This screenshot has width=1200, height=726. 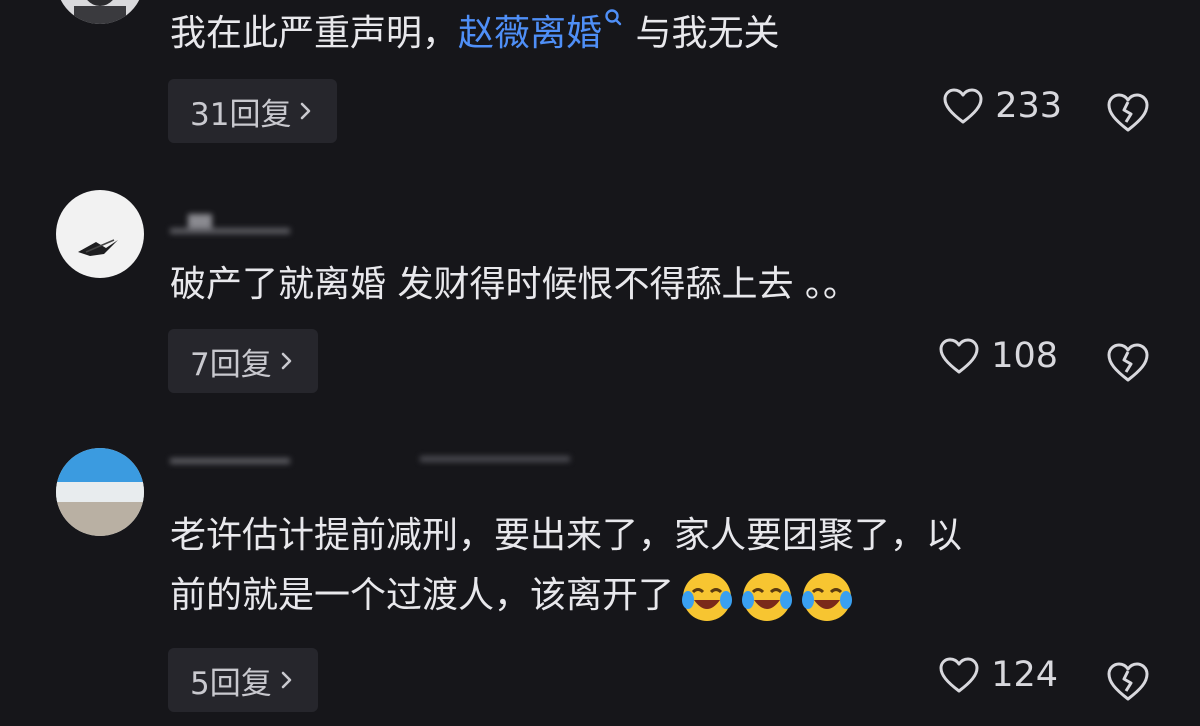 I want to click on comment-text: 我在此严重声明，赵薇离婚 与我无关, so click(x=474, y=34).